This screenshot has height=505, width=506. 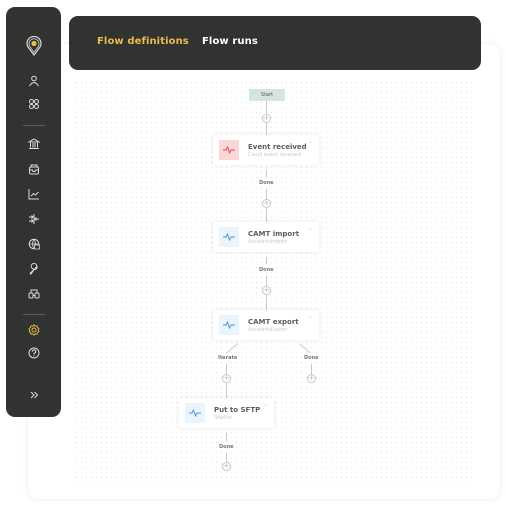 What do you see at coordinates (34, 46) in the screenshot?
I see `pin-logo-icon` at bounding box center [34, 46].